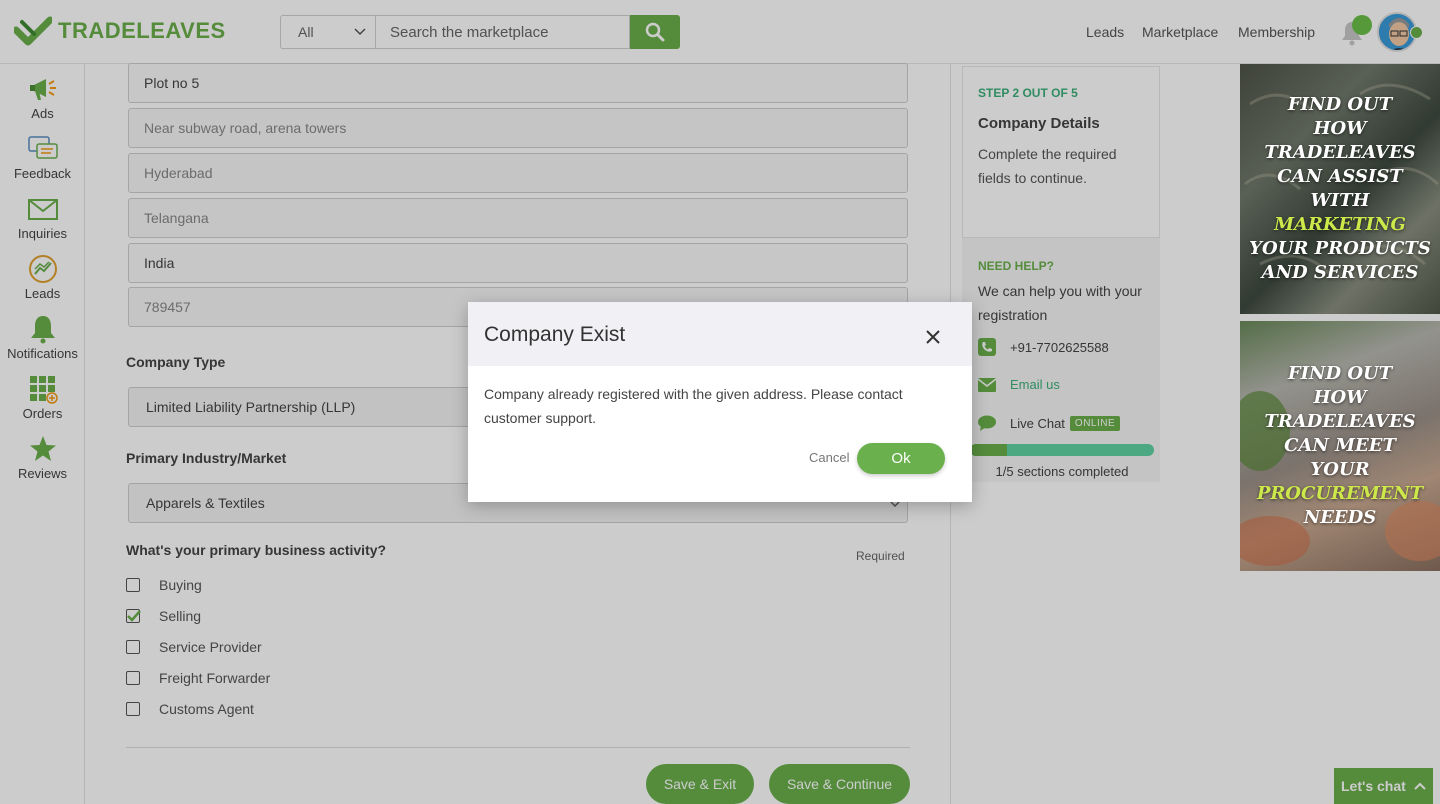 This screenshot has width=1440, height=804. Describe the element at coordinates (1340, 272) in the screenshot. I see `ad-line: AND SERVICES` at that location.